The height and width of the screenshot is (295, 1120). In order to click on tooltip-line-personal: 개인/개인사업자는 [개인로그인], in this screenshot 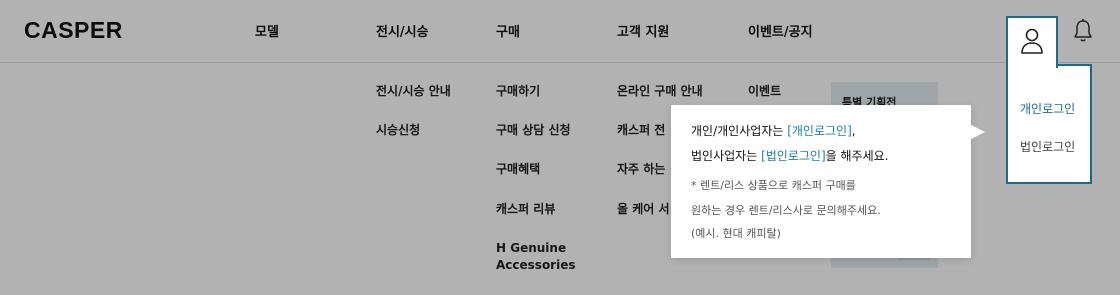, I will do `click(773, 130)`.